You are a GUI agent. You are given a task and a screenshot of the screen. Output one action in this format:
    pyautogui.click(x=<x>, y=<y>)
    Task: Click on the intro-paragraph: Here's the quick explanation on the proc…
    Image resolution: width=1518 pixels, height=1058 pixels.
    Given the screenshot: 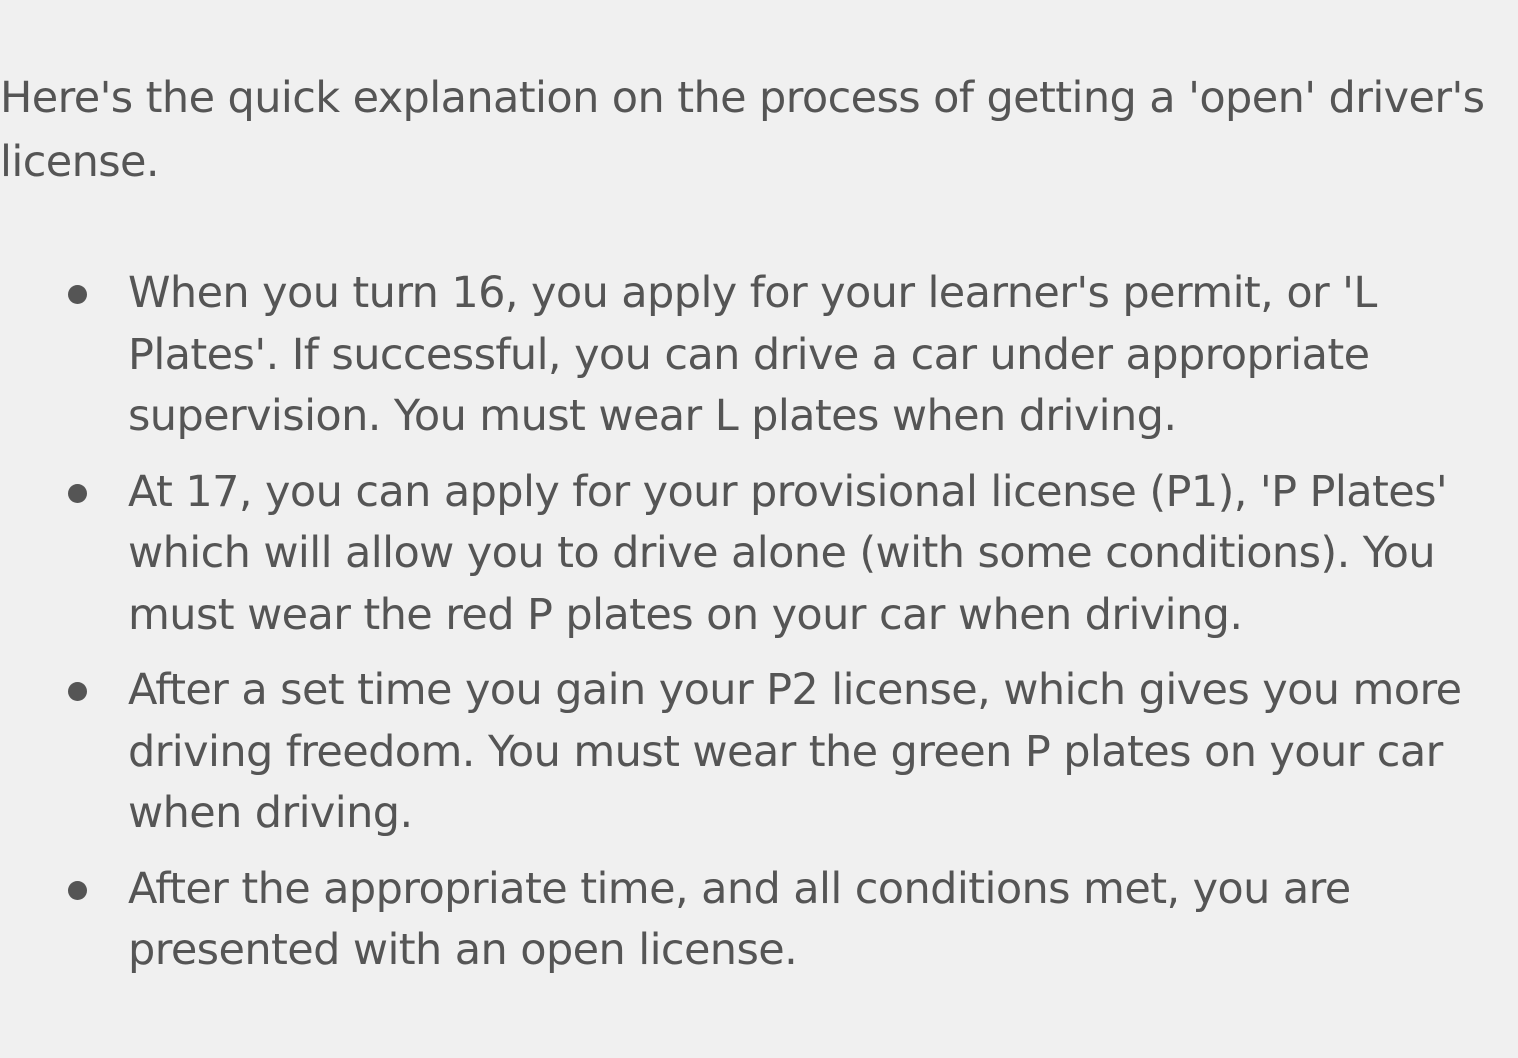 What is the action you would take?
    pyautogui.click(x=742, y=130)
    